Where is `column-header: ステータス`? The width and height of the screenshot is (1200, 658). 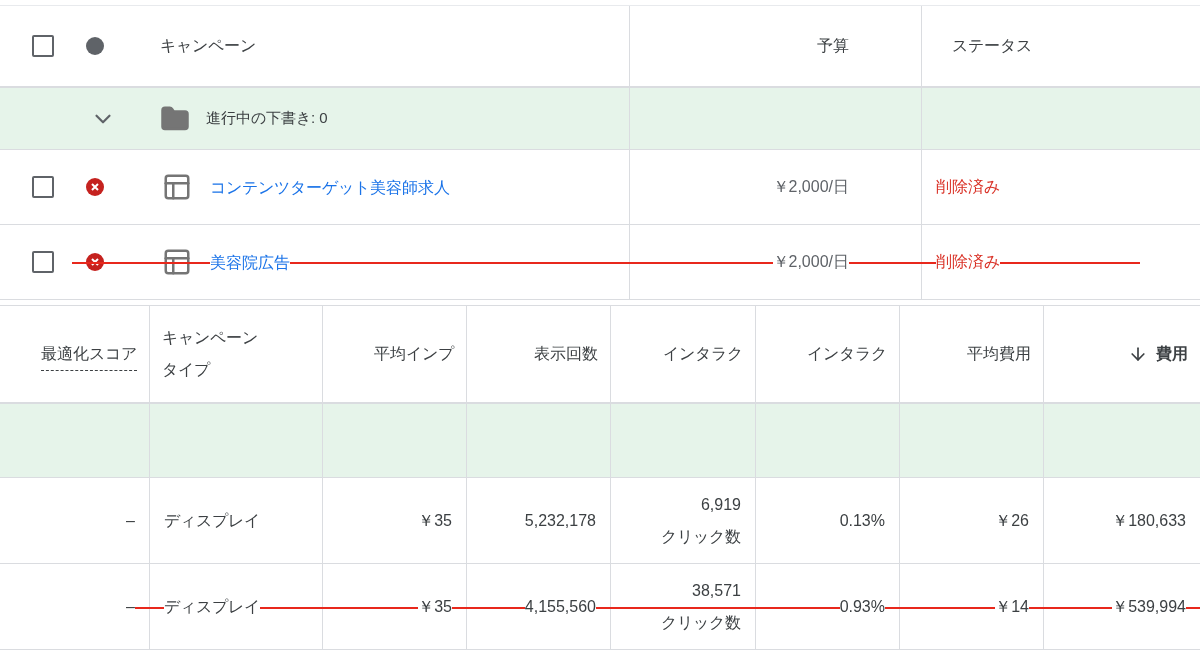 column-header: ステータス is located at coordinates (992, 46).